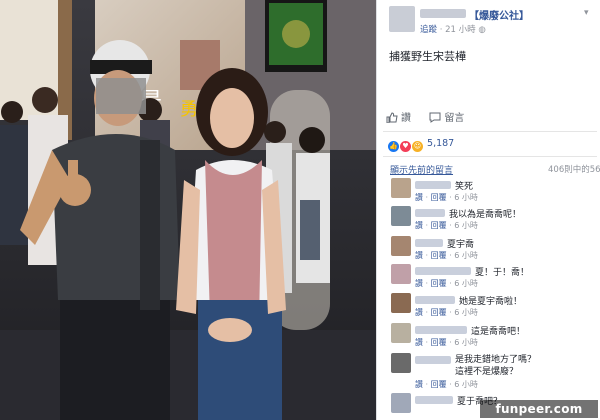 The height and width of the screenshot is (420, 600). Describe the element at coordinates (230, 330) in the screenshot. I see `woman-hands` at that location.